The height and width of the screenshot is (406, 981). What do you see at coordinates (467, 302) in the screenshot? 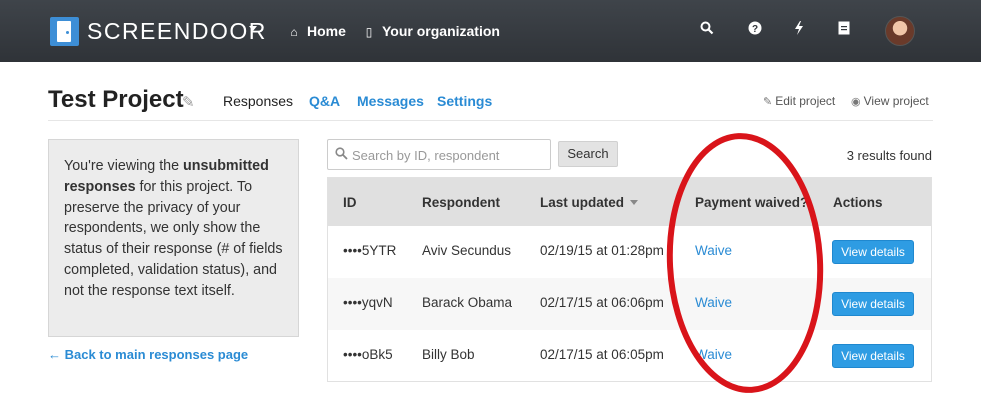
I see `row-respondent: Barack Obama` at bounding box center [467, 302].